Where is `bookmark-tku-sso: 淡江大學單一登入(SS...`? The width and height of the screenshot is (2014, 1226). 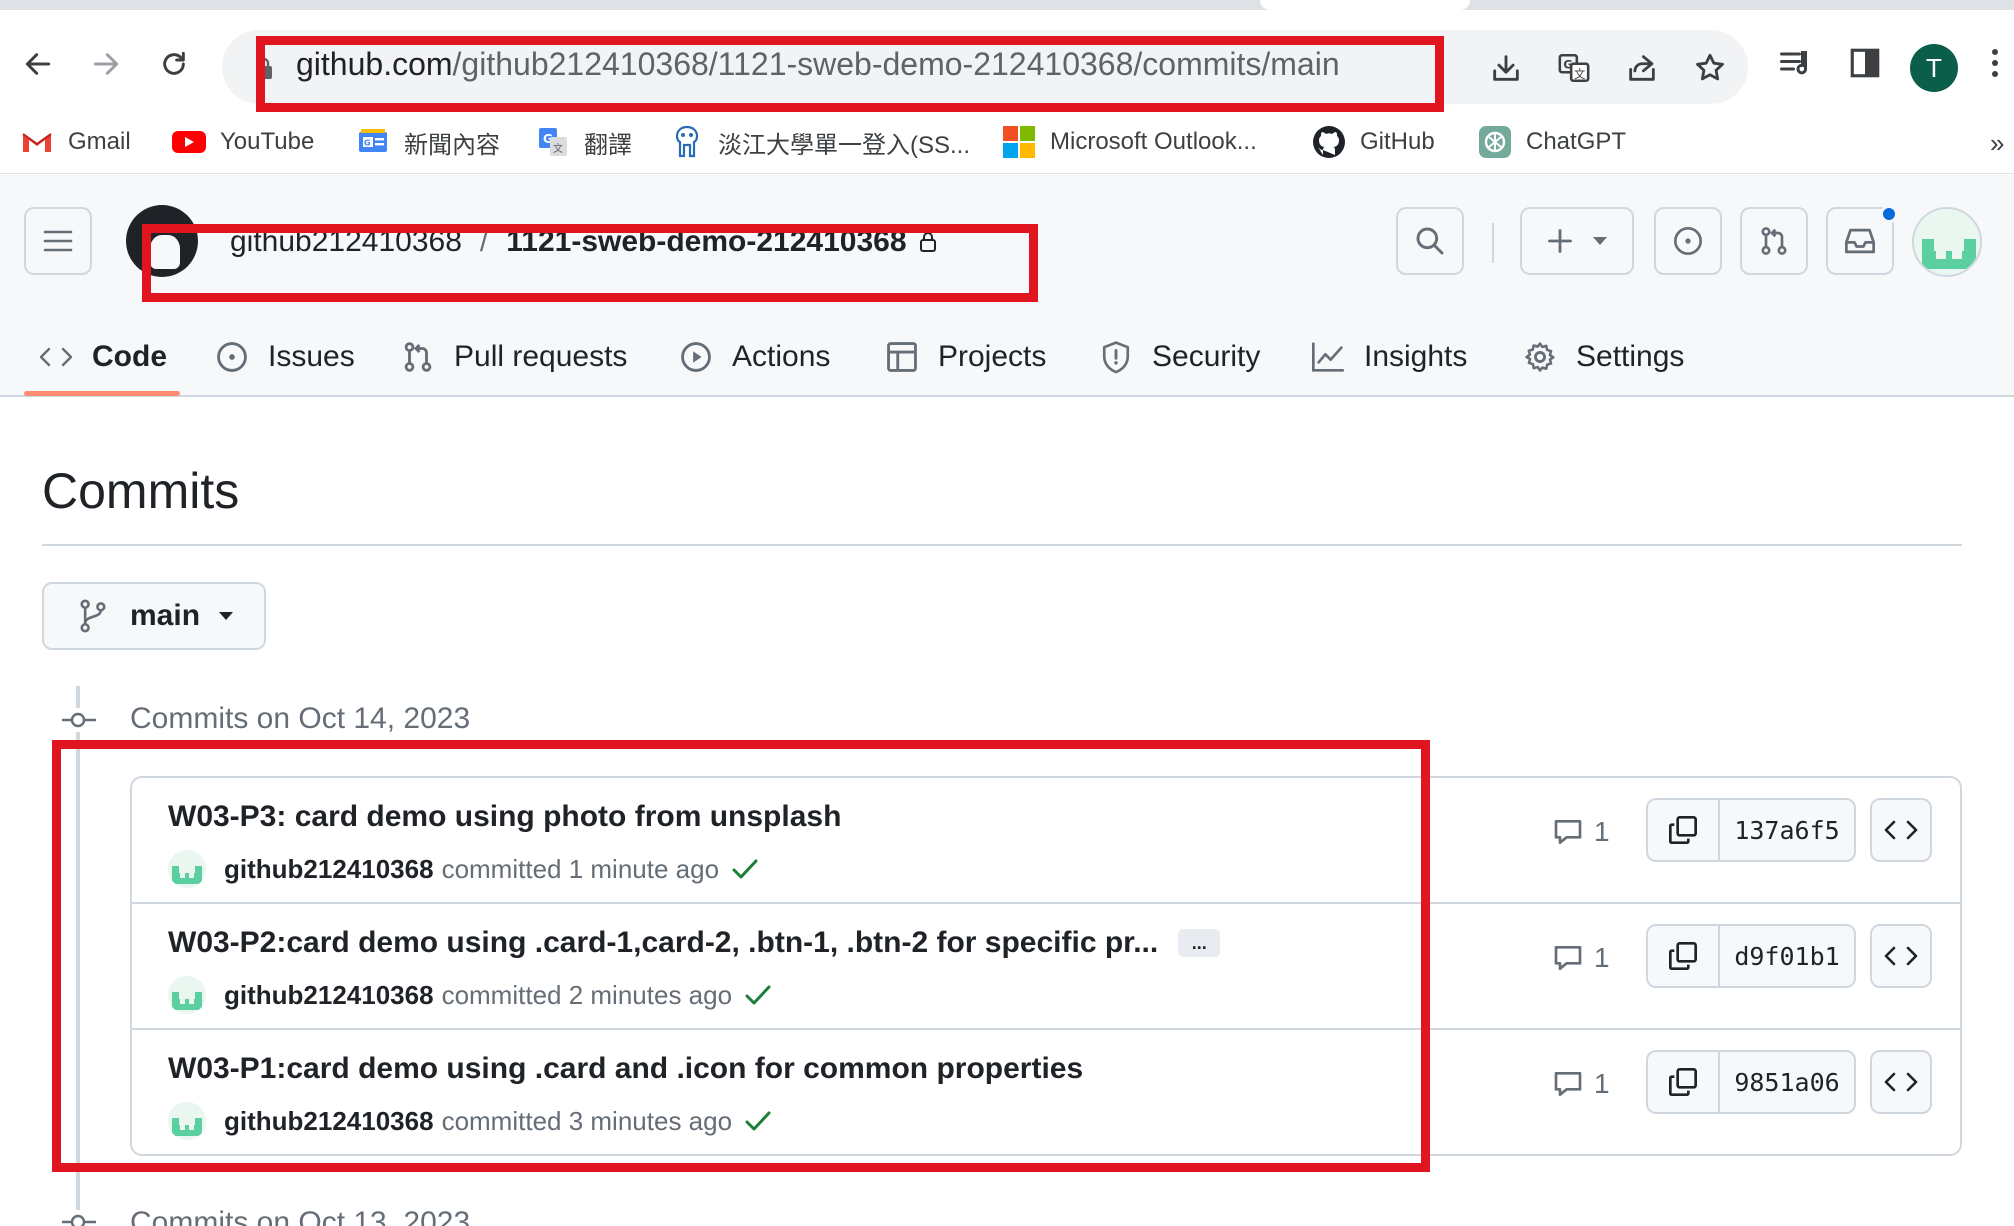
bookmark-tku-sso: 淡江大學單一登入(SS... is located at coordinates (820, 142).